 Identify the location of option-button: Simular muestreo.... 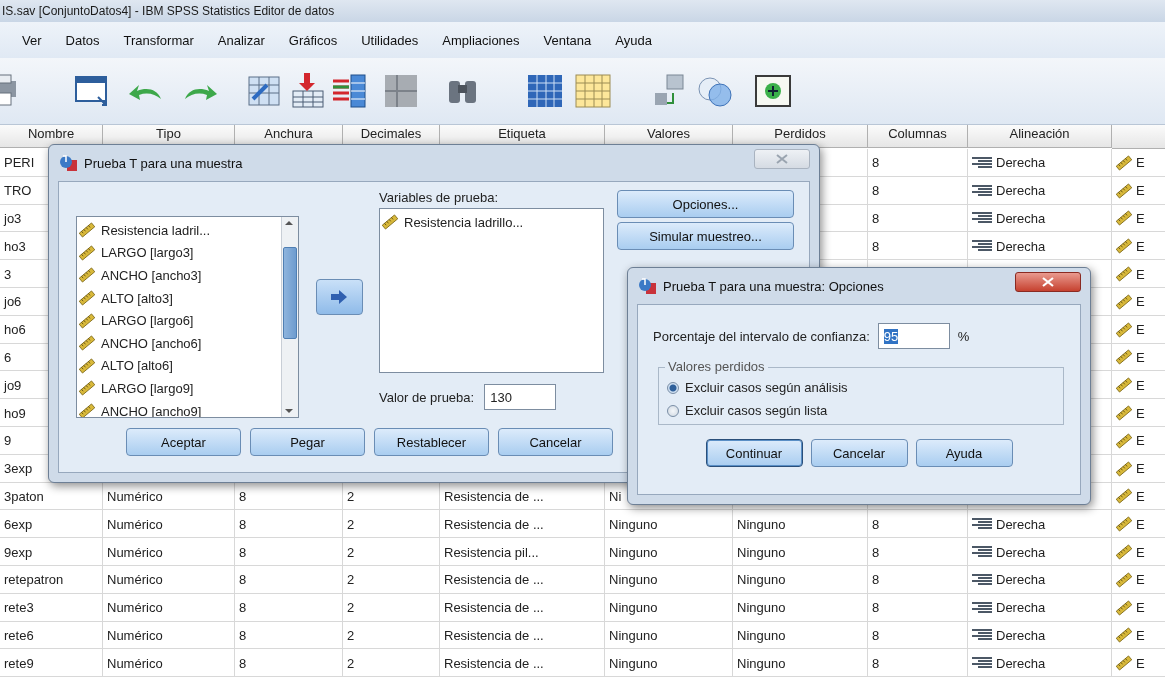
(705, 236).